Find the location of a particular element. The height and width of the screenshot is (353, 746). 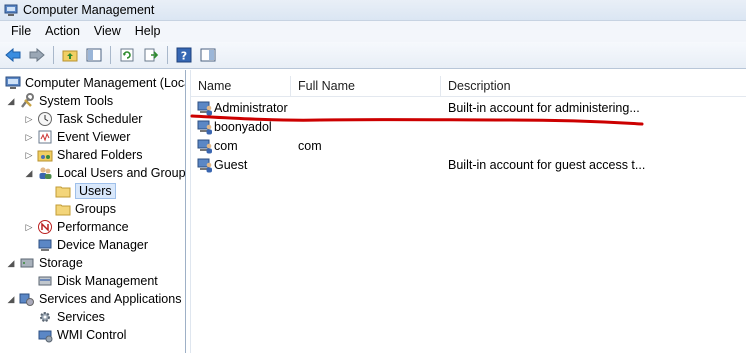

tree-item-label: Event Viewer is located at coordinates (94, 137).